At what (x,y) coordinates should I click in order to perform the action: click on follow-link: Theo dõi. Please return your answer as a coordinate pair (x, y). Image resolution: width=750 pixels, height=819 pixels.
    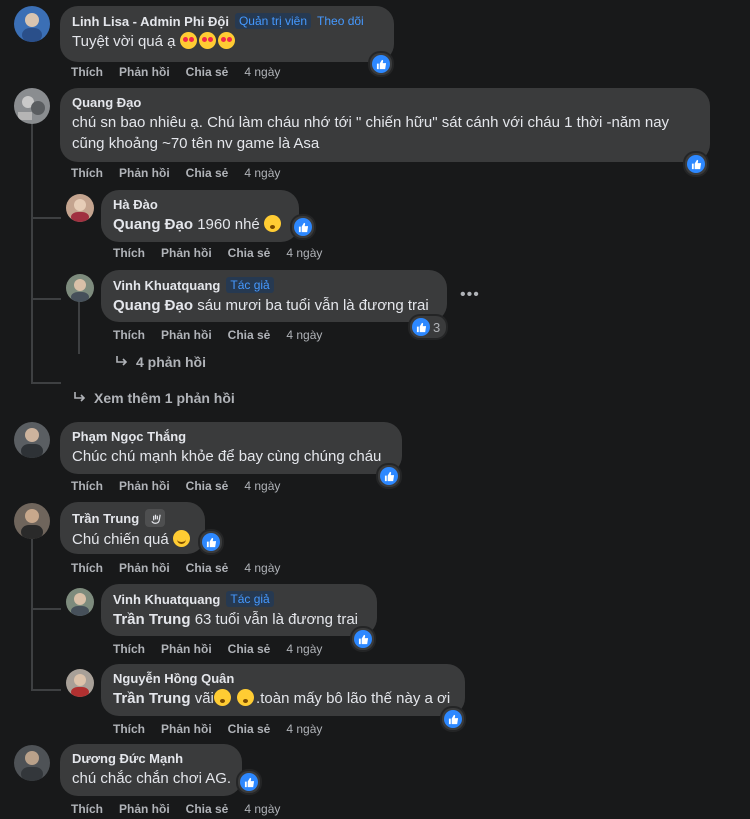
    Looking at the image, I should click on (340, 21).